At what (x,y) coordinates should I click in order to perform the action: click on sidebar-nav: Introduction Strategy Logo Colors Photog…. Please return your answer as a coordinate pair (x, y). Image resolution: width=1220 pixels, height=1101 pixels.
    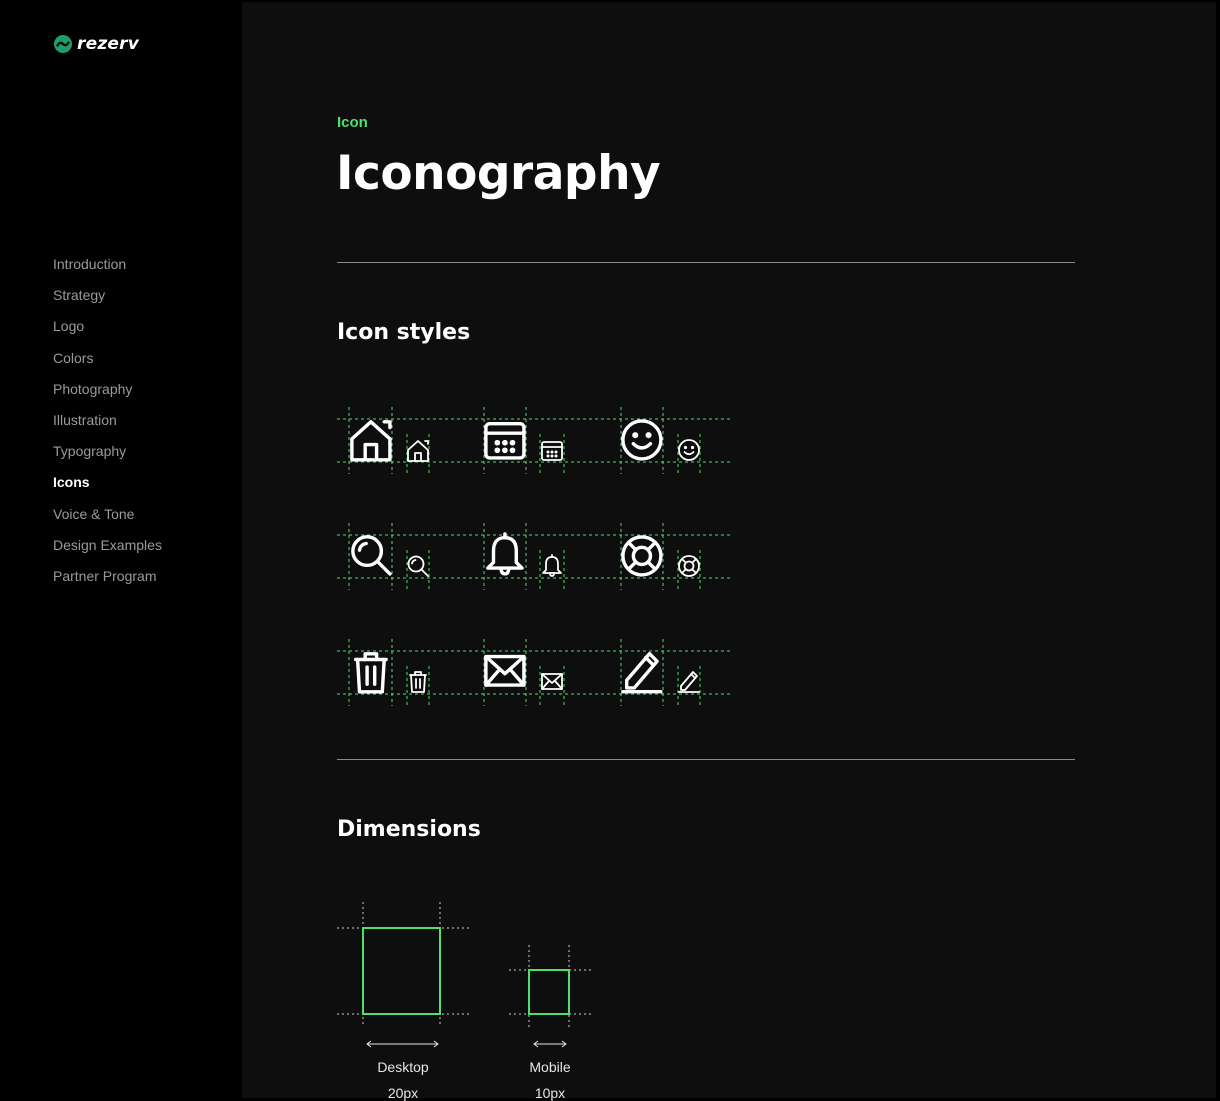
    Looking at the image, I should click on (107, 426).